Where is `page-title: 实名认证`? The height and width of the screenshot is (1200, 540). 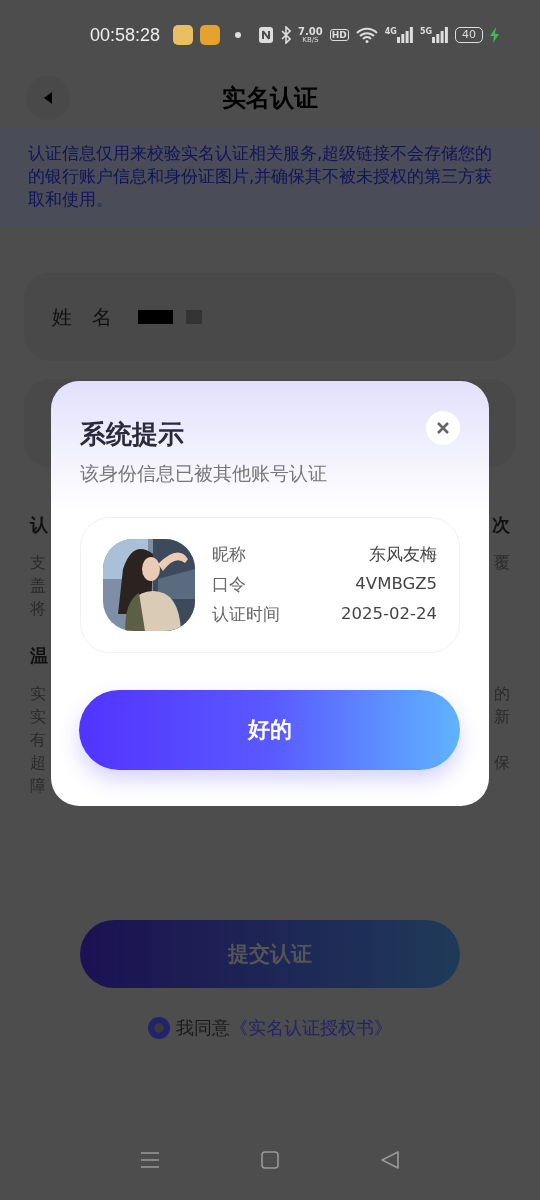
page-title: 实名认证 is located at coordinates (270, 98).